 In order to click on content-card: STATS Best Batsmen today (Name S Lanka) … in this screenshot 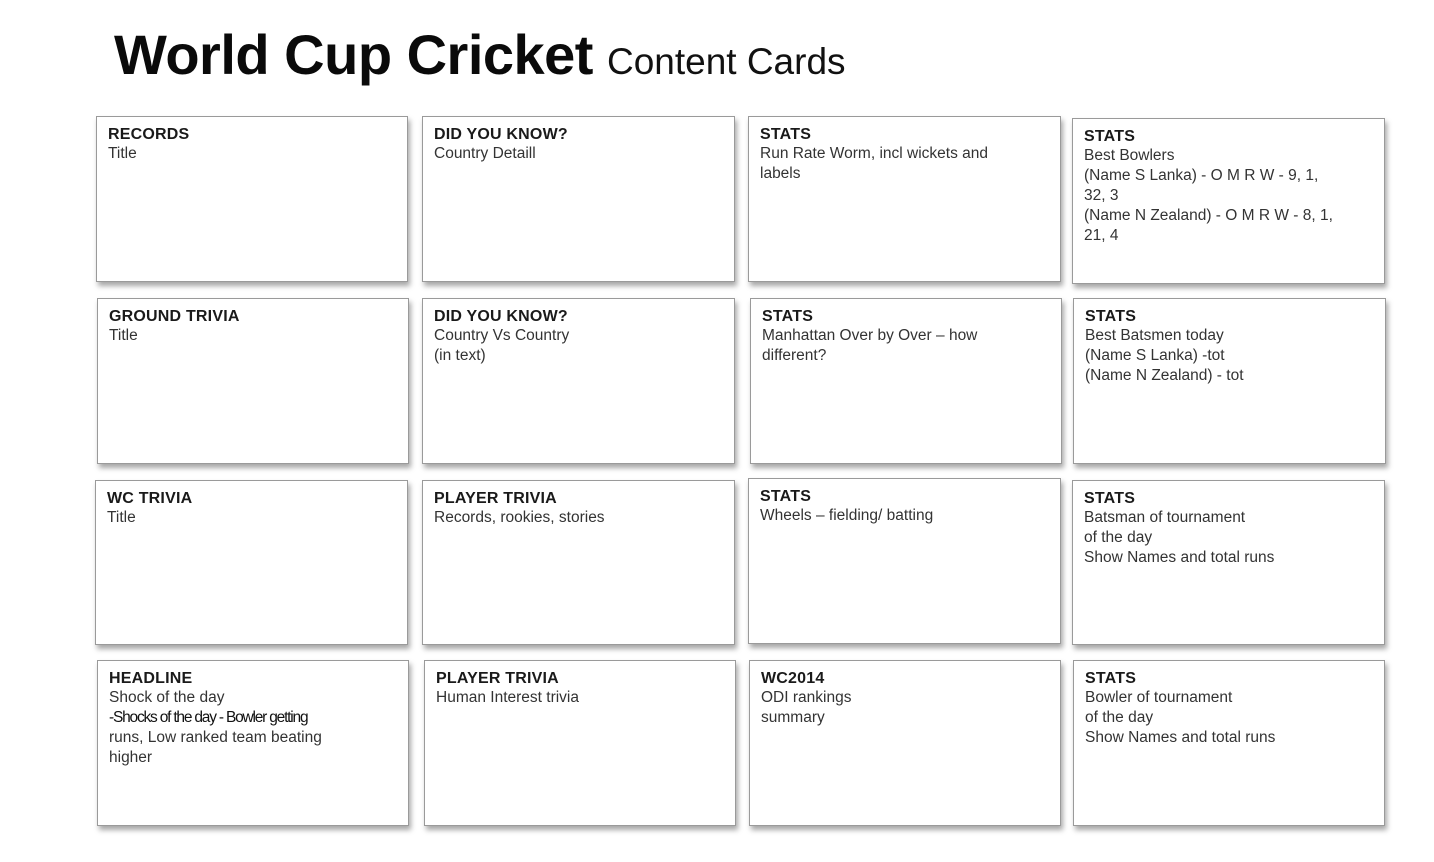, I will do `click(1229, 381)`.